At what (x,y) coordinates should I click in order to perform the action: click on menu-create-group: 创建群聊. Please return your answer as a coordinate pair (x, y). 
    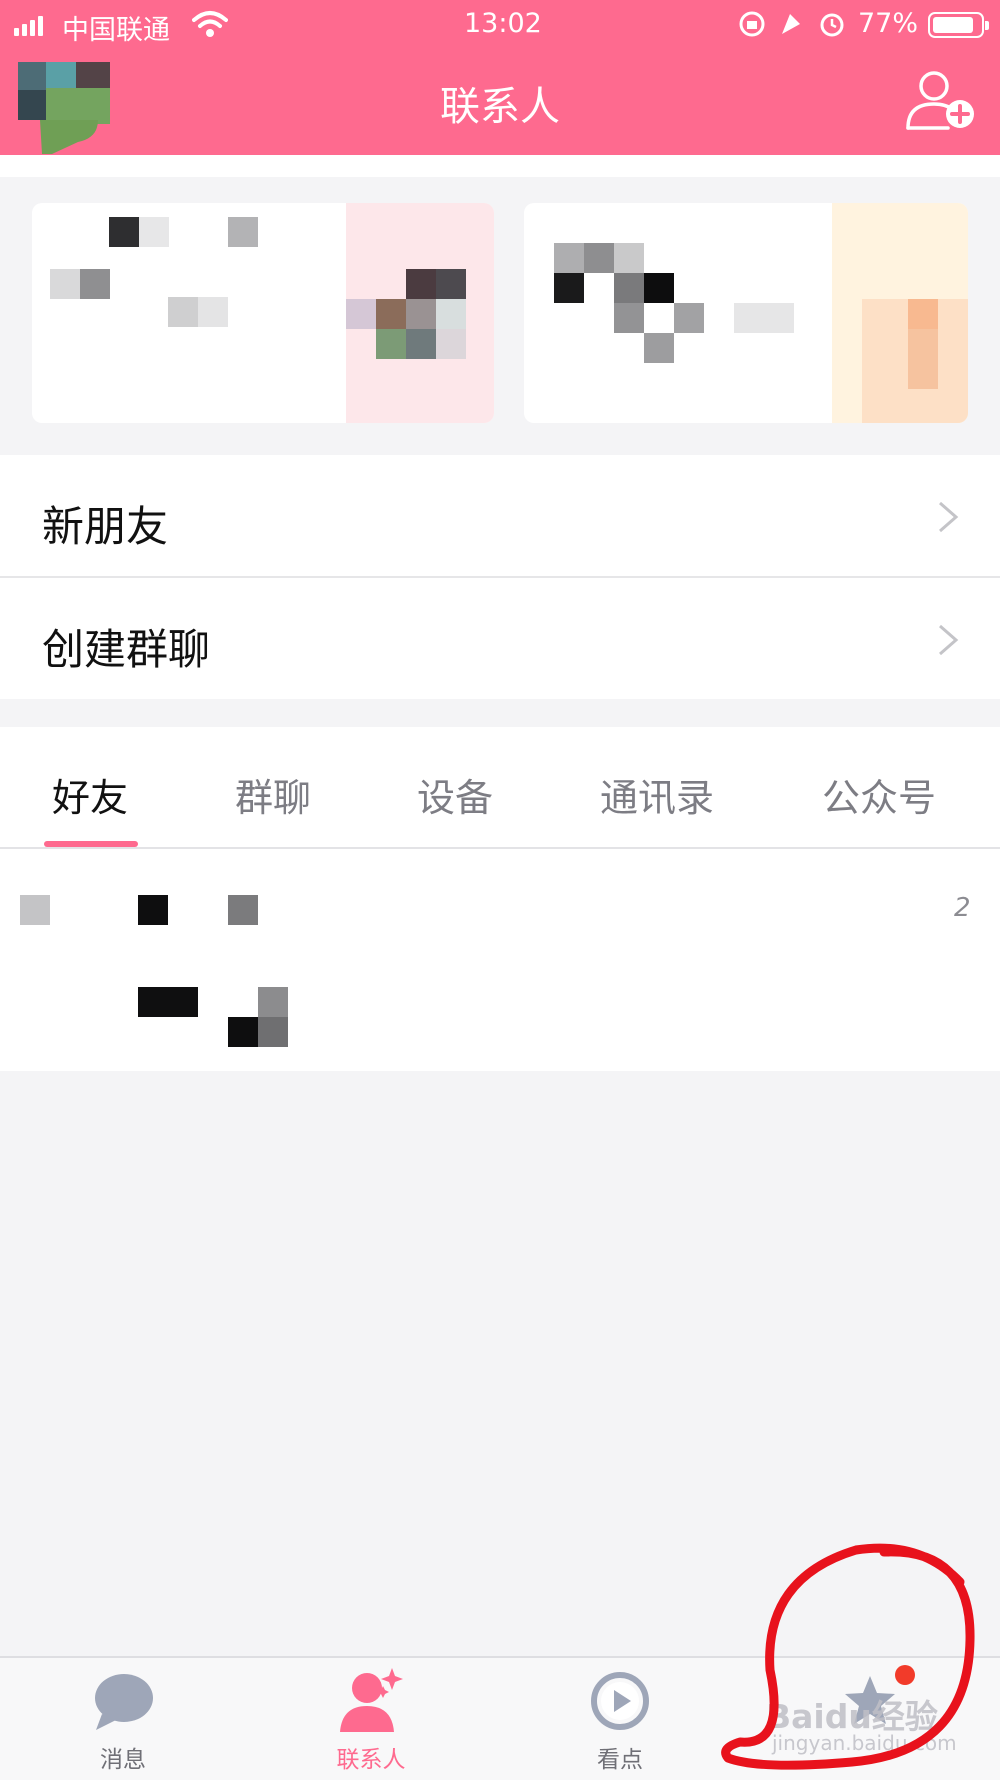
    Looking at the image, I should click on (500, 638).